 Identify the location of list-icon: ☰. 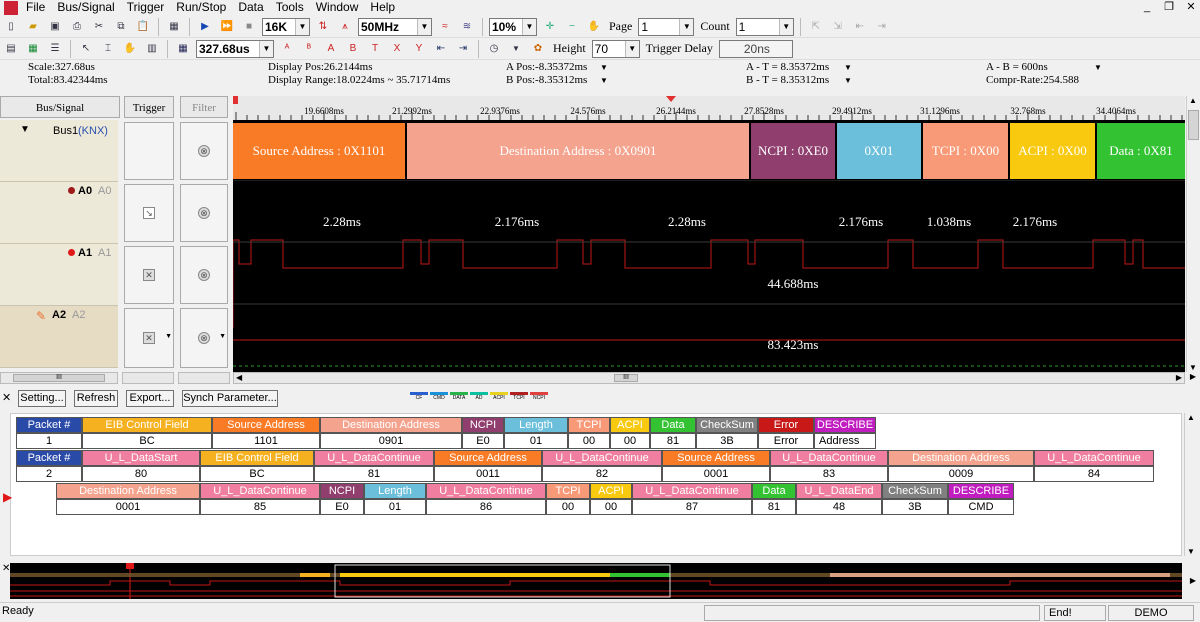
(55, 49).